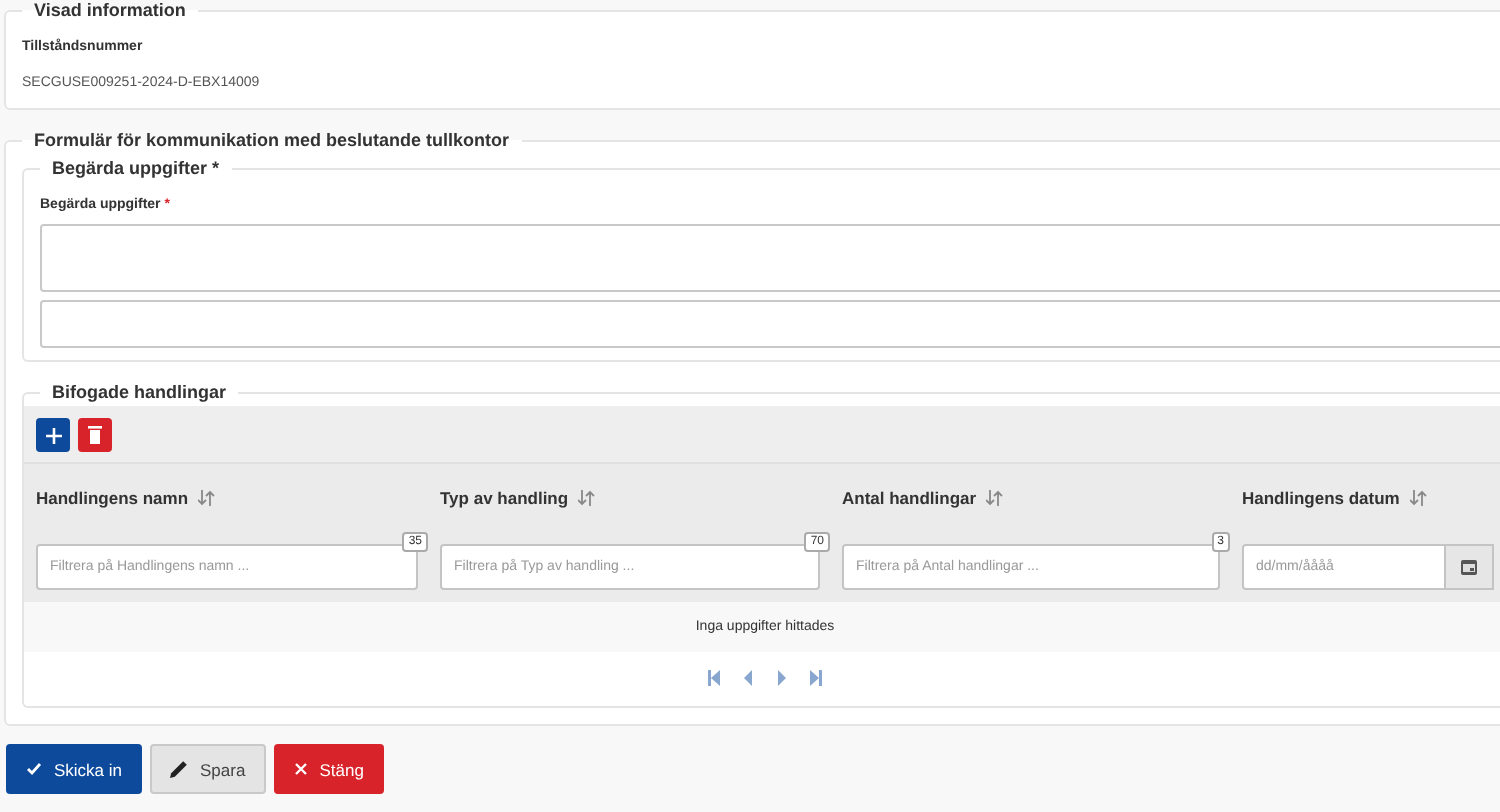 The width and height of the screenshot is (1500, 812). Describe the element at coordinates (1321, 498) in the screenshot. I see `column-header: Handlingens datum` at that location.